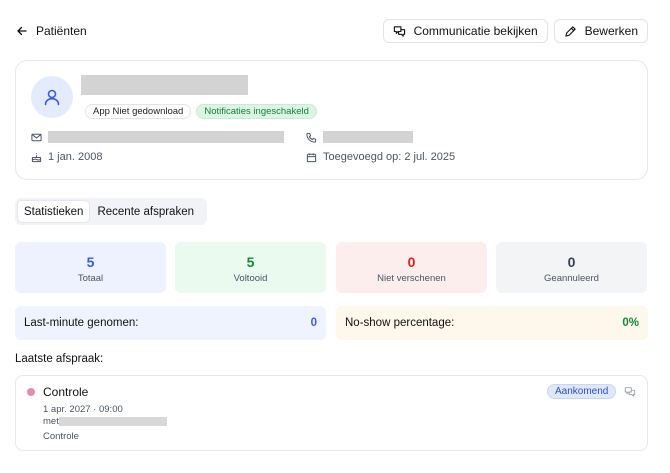 This screenshot has height=473, width=670. I want to click on birthdate-row: 1 jan. 2008, so click(66, 157).